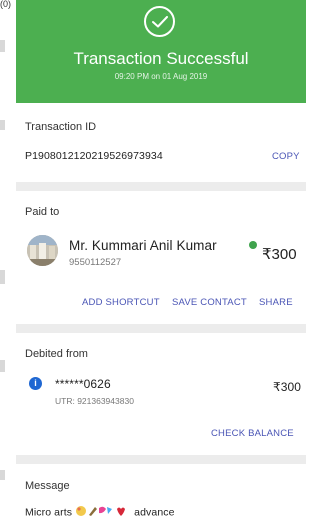 The image size is (320, 521). Describe the element at coordinates (286, 156) in the screenshot. I see `copy-button: COPY` at that location.